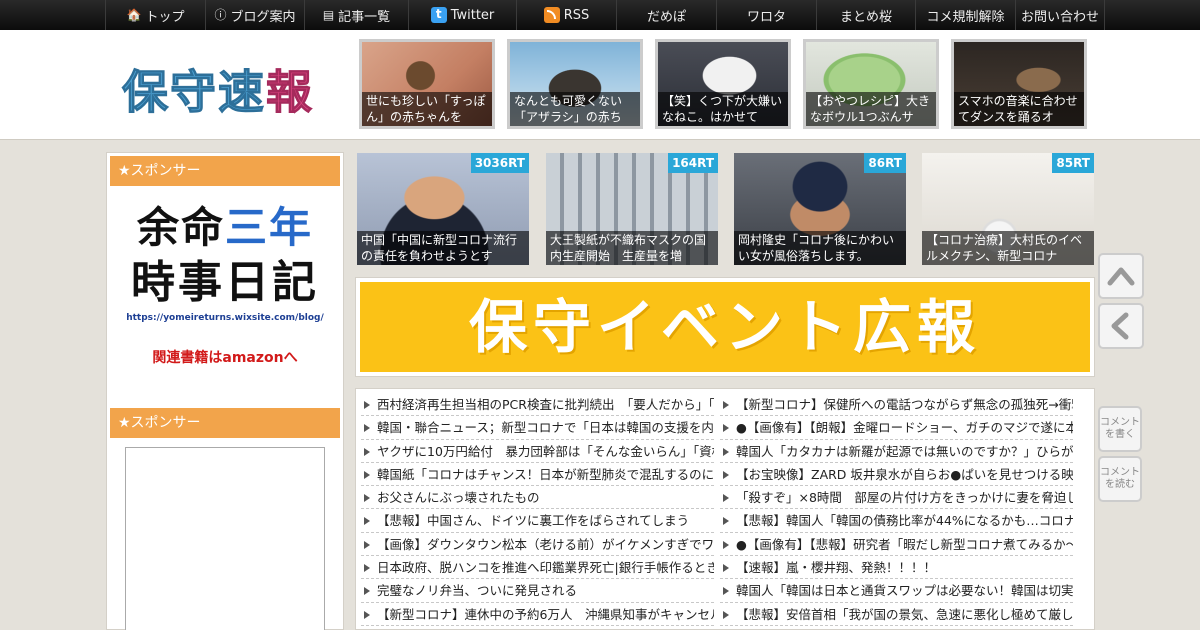  Describe the element at coordinates (290, 92) in the screenshot. I see `logo-text-accent: 報` at that location.